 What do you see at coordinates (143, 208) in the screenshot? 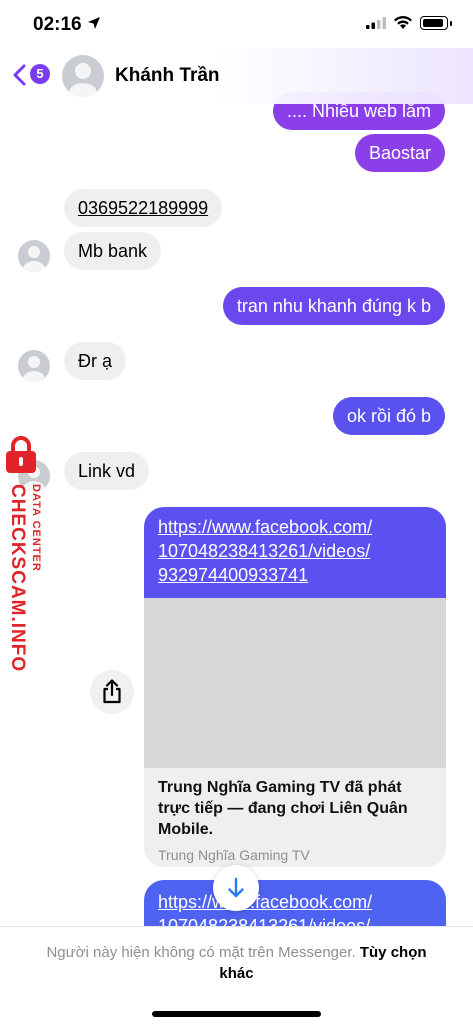
I see `incoming-message: 0369522189999` at bounding box center [143, 208].